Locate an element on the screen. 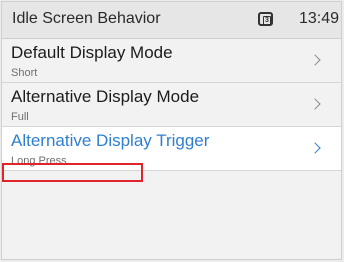  setting-label: Alternative Display Mode is located at coordinates (105, 96).